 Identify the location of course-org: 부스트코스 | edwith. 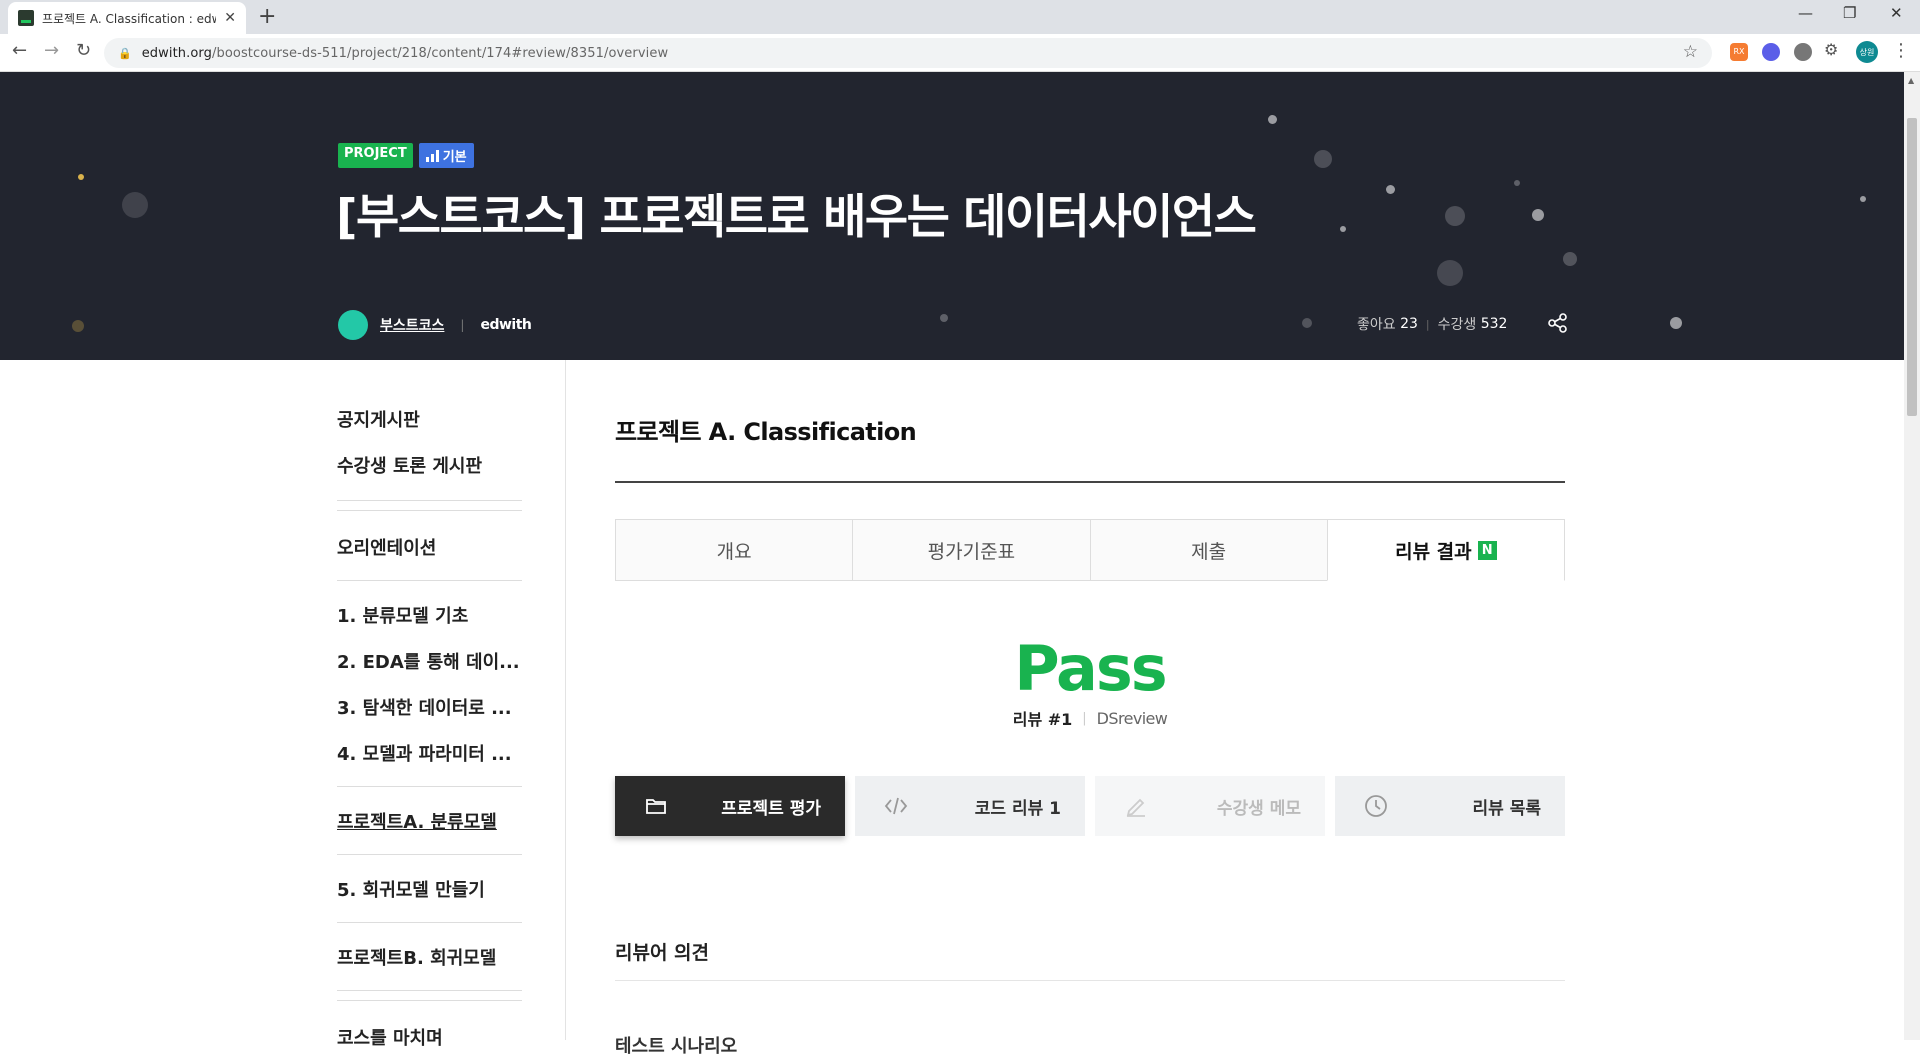
(435, 325).